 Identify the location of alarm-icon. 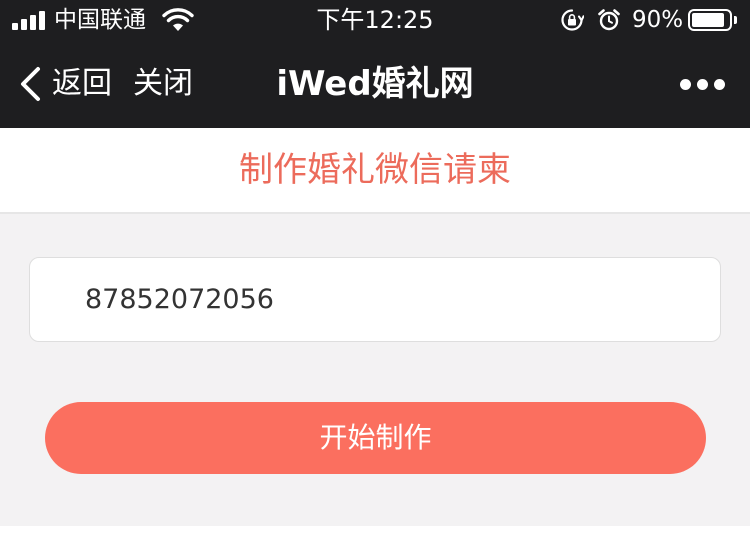
(609, 20).